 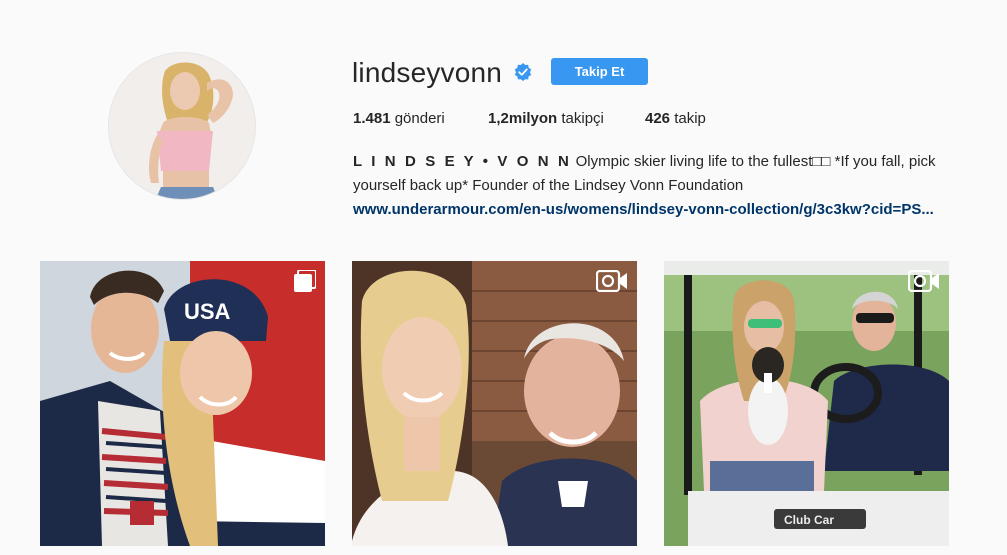 What do you see at coordinates (599, 71) in the screenshot?
I see `follow-button: Takip Et` at bounding box center [599, 71].